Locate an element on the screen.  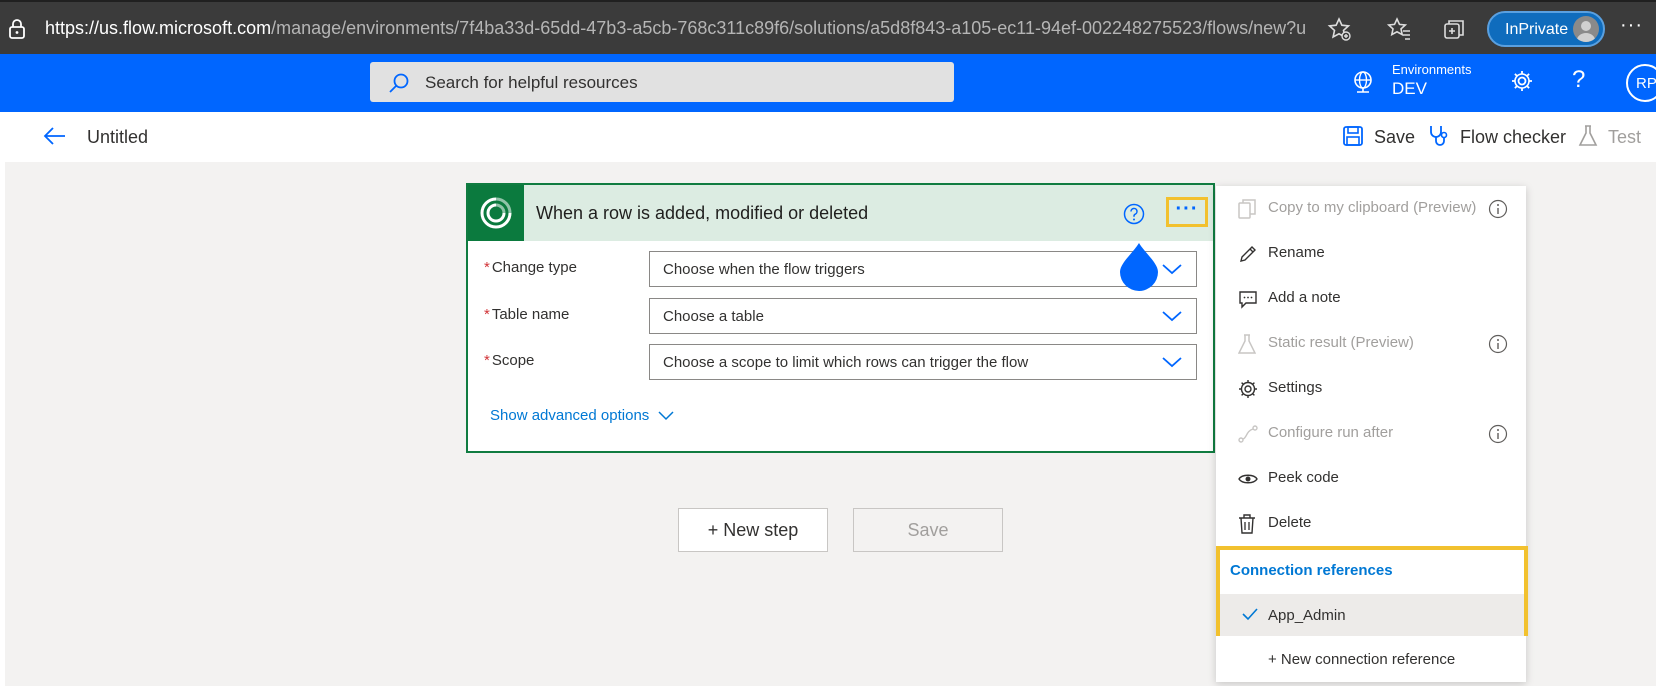
back-arrow-icon is located at coordinates (55, 136).